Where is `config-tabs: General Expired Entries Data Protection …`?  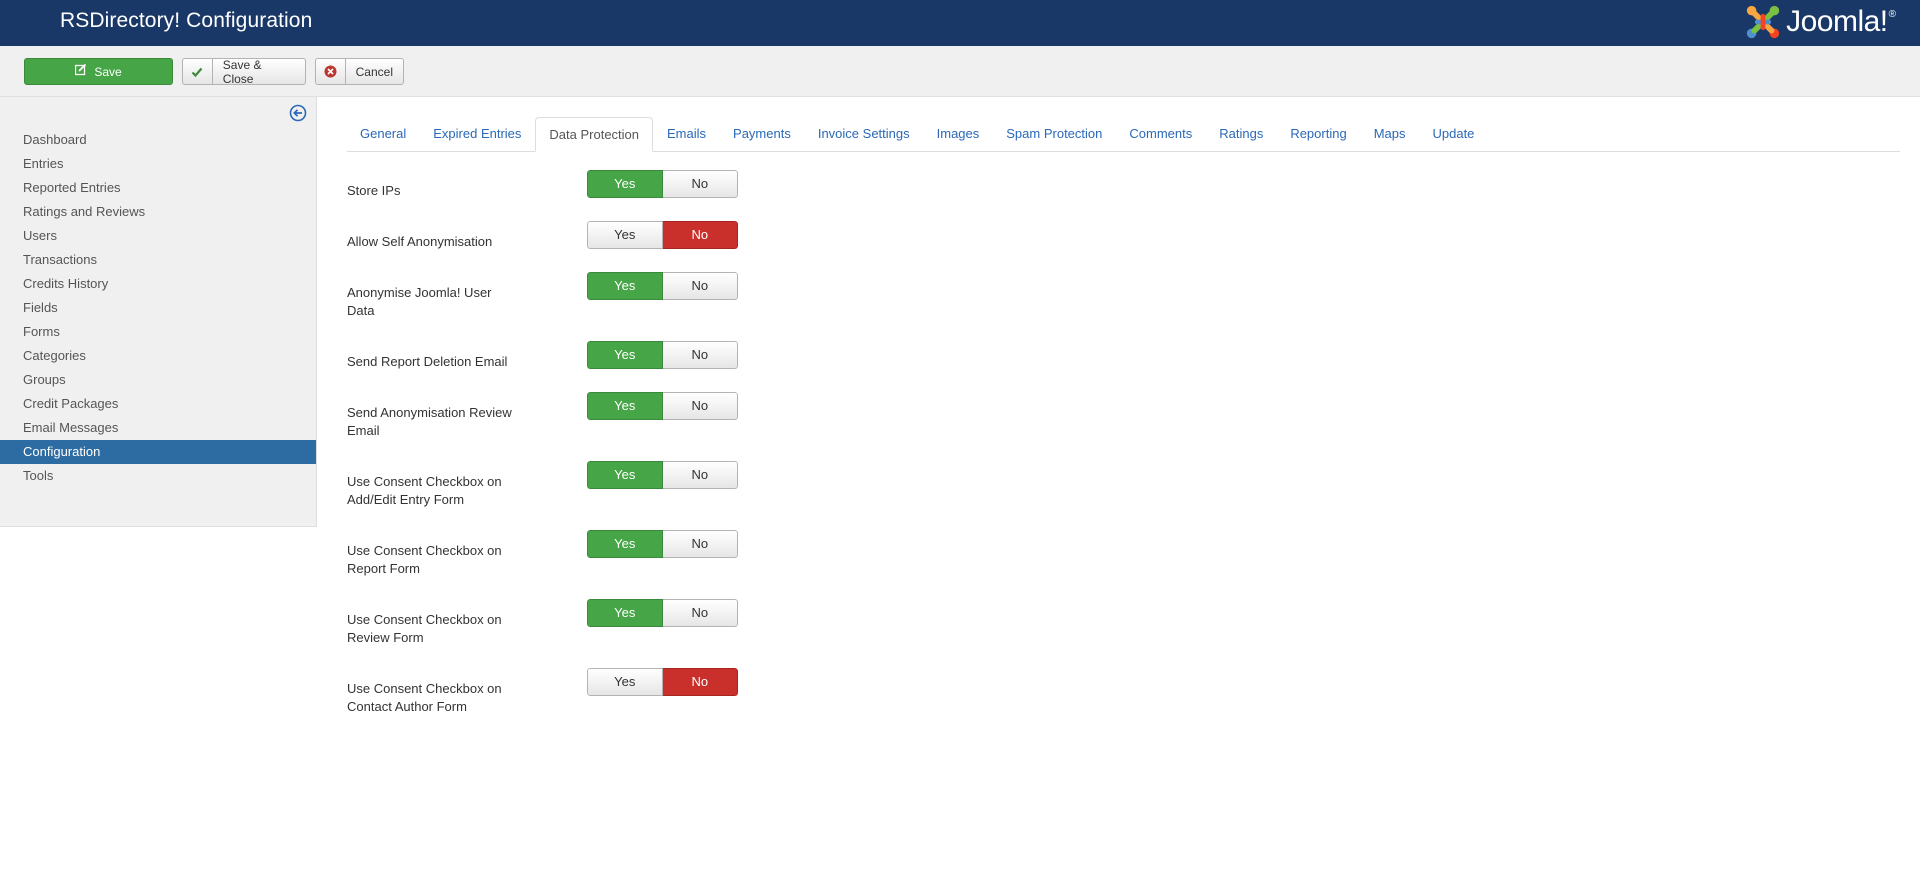
config-tabs: General Expired Entries Data Protection … is located at coordinates (1123, 134).